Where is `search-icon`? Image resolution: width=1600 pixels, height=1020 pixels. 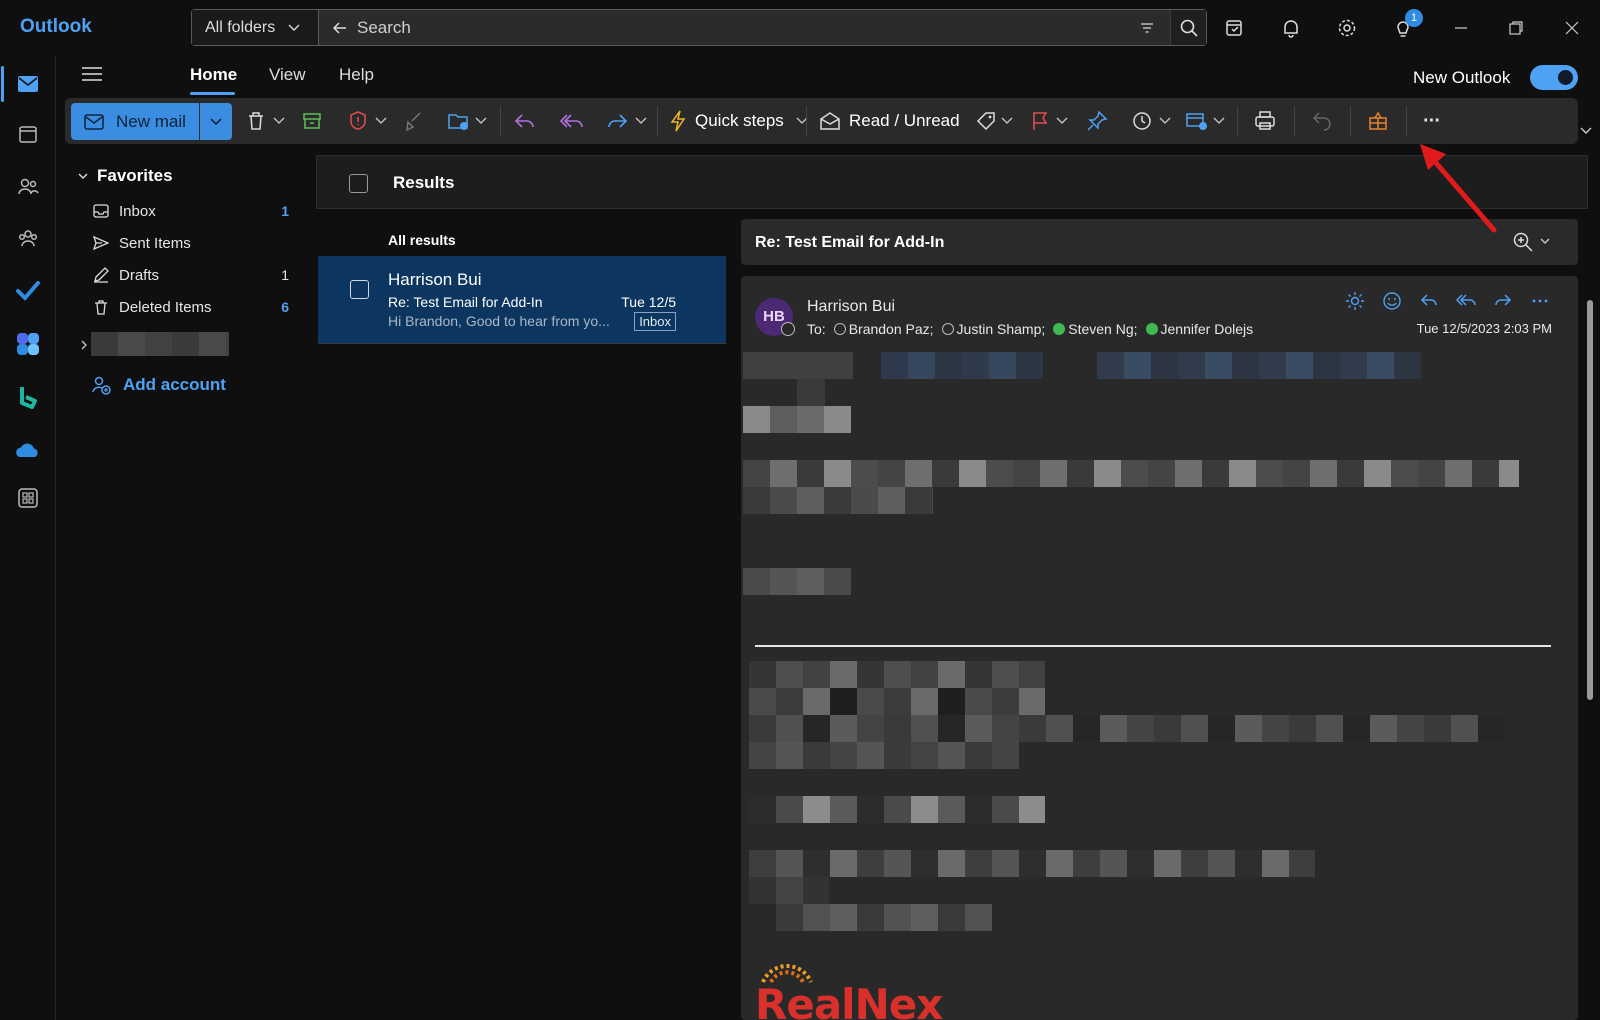
search-icon is located at coordinates (1189, 28).